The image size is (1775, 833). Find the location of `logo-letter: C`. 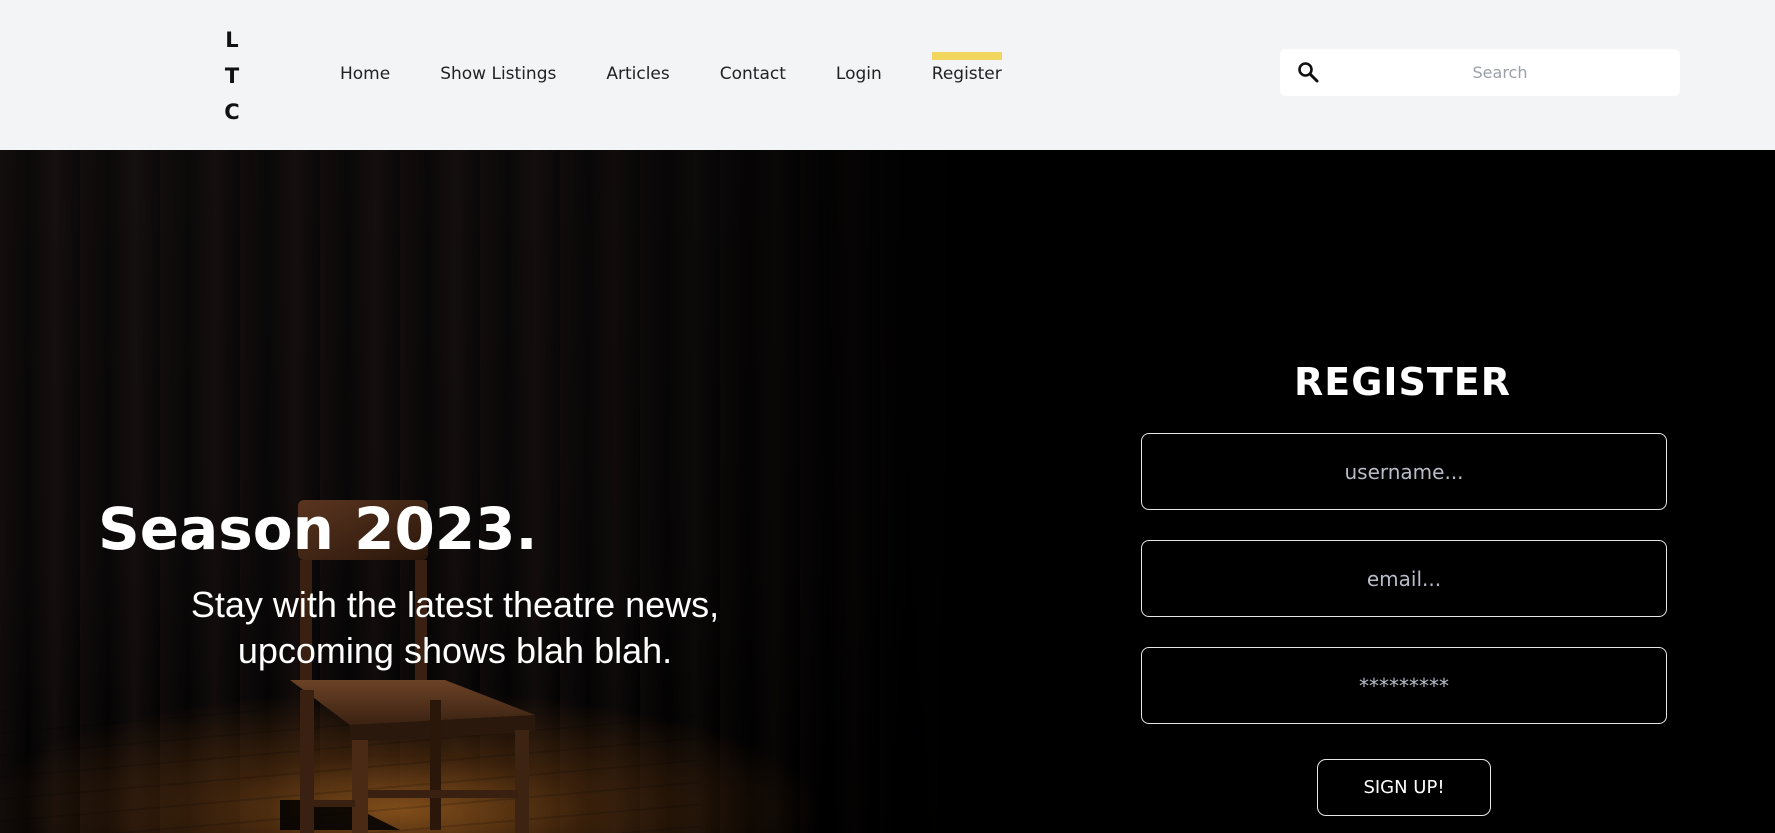

logo-letter: C is located at coordinates (232, 112).